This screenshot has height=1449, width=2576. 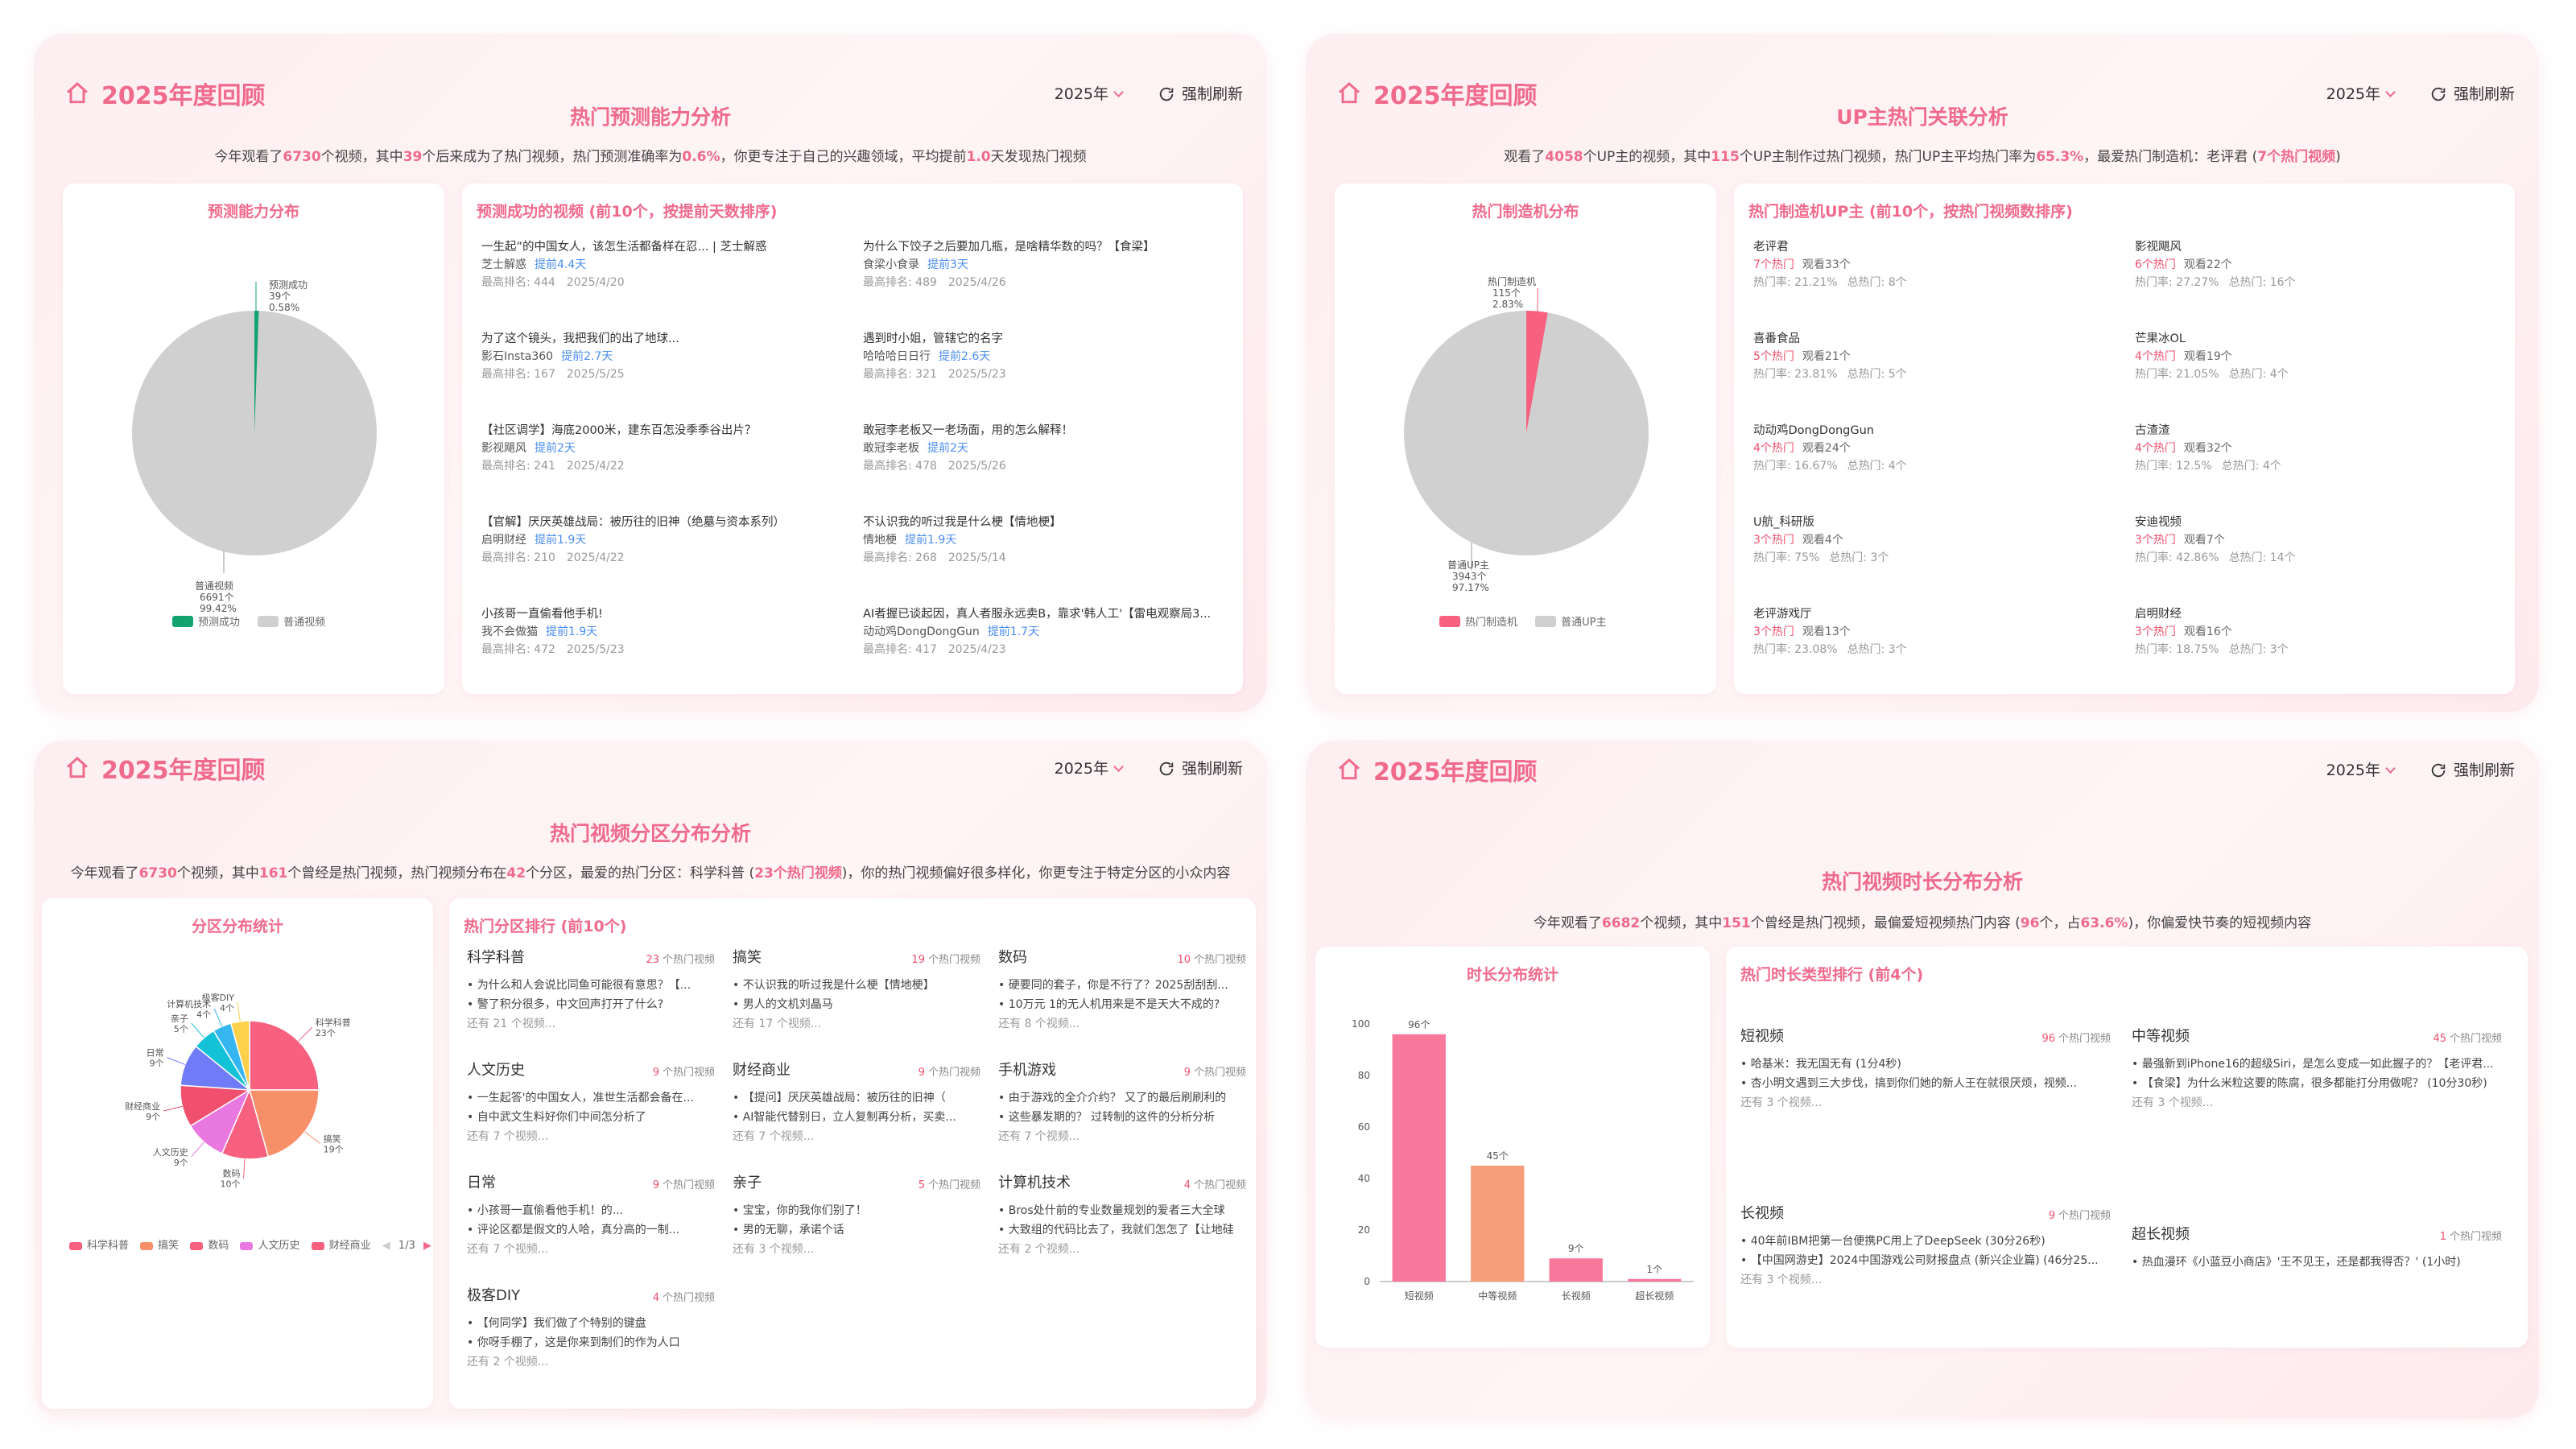 I want to click on up-item: 芒果冰OL 4个热门 观看19个 热门率: 21.05% 总热门: 4个, so click(x=2312, y=356).